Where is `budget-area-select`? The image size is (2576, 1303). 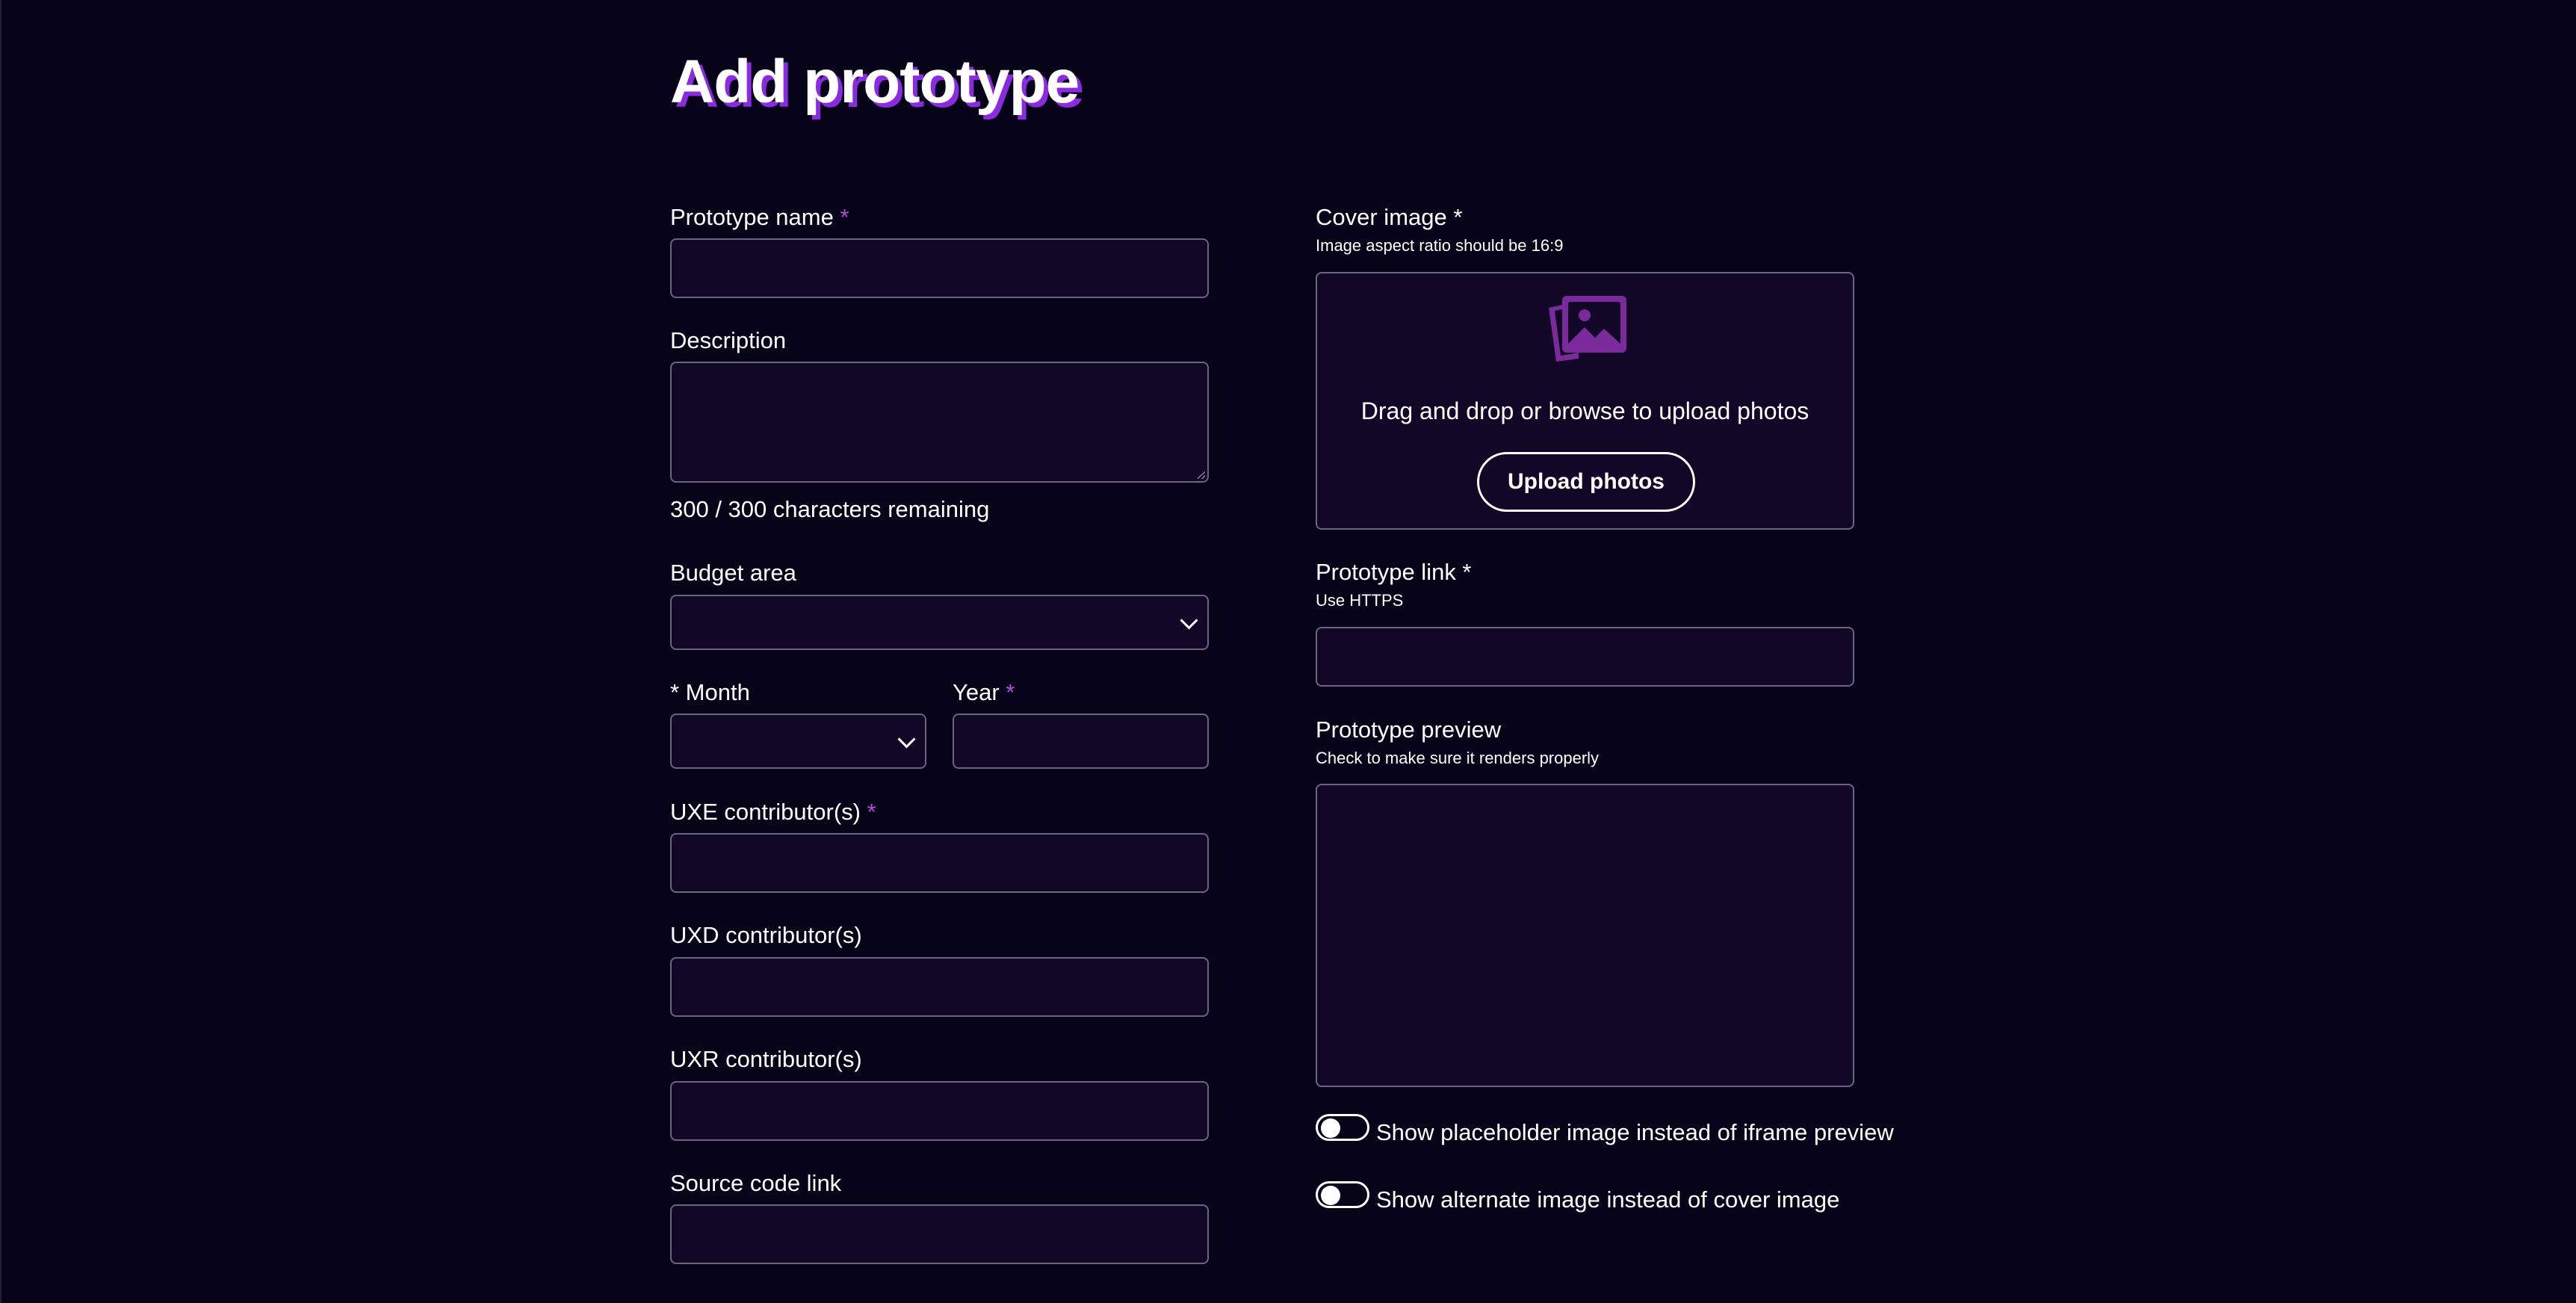 budget-area-select is located at coordinates (939, 622).